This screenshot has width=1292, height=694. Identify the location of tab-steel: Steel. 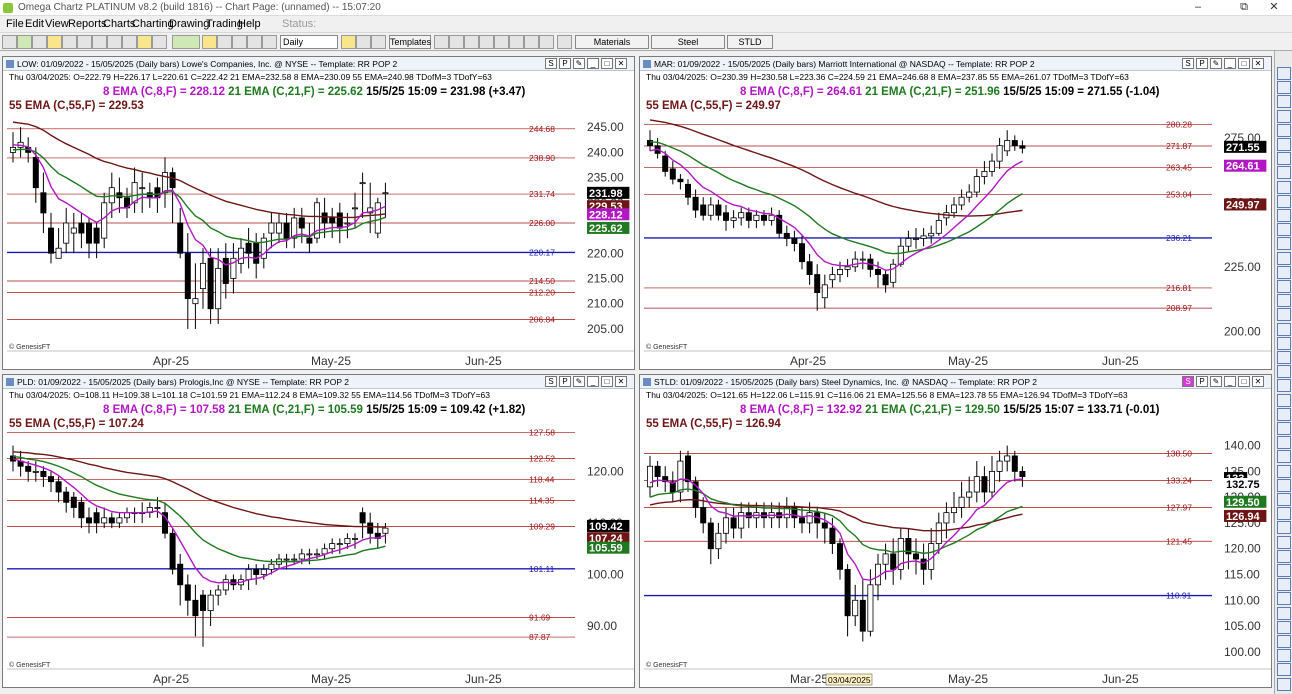
(688, 42).